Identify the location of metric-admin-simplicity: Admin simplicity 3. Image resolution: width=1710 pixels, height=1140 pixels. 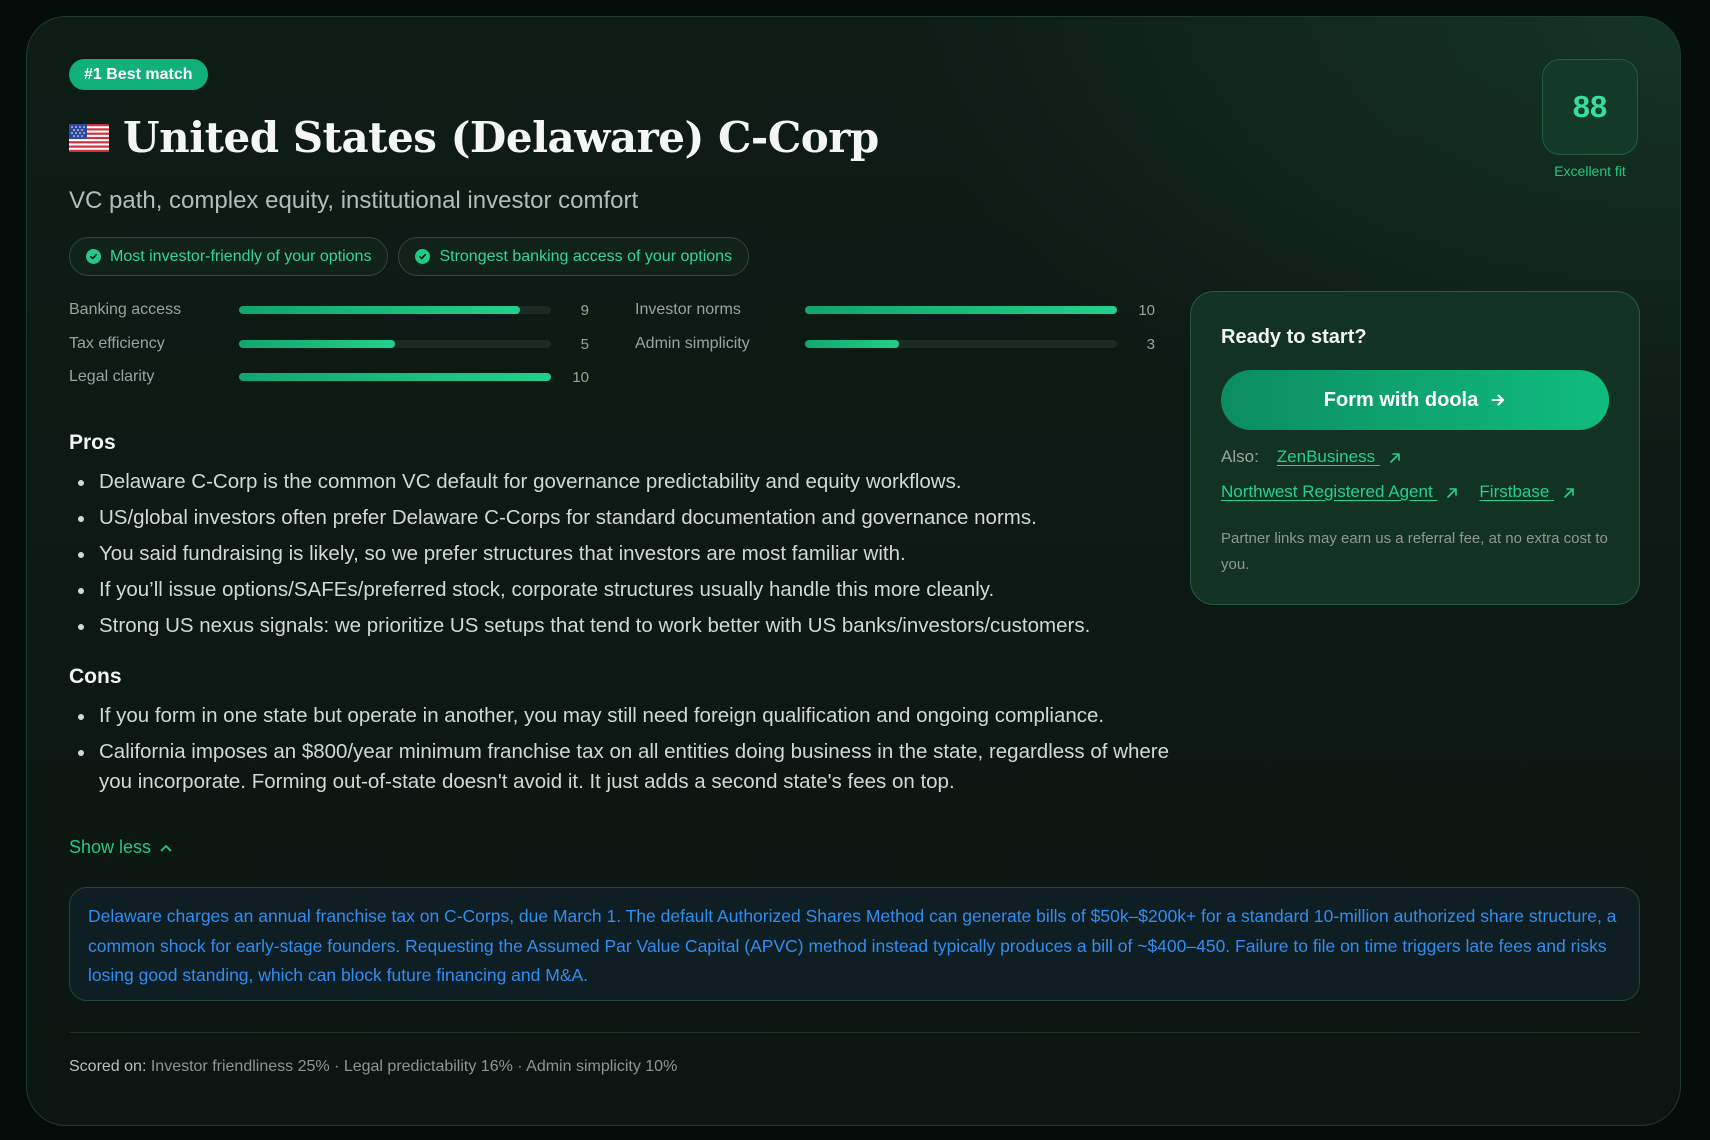
(895, 344).